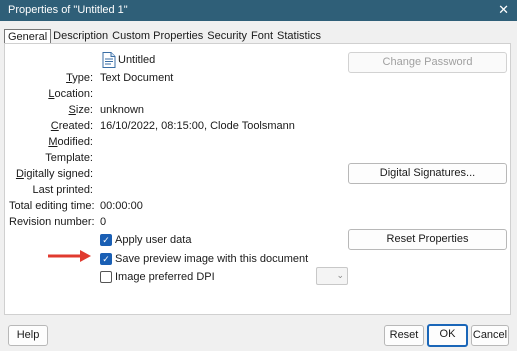  What do you see at coordinates (69, 256) in the screenshot?
I see `annotation-arrow-icon` at bounding box center [69, 256].